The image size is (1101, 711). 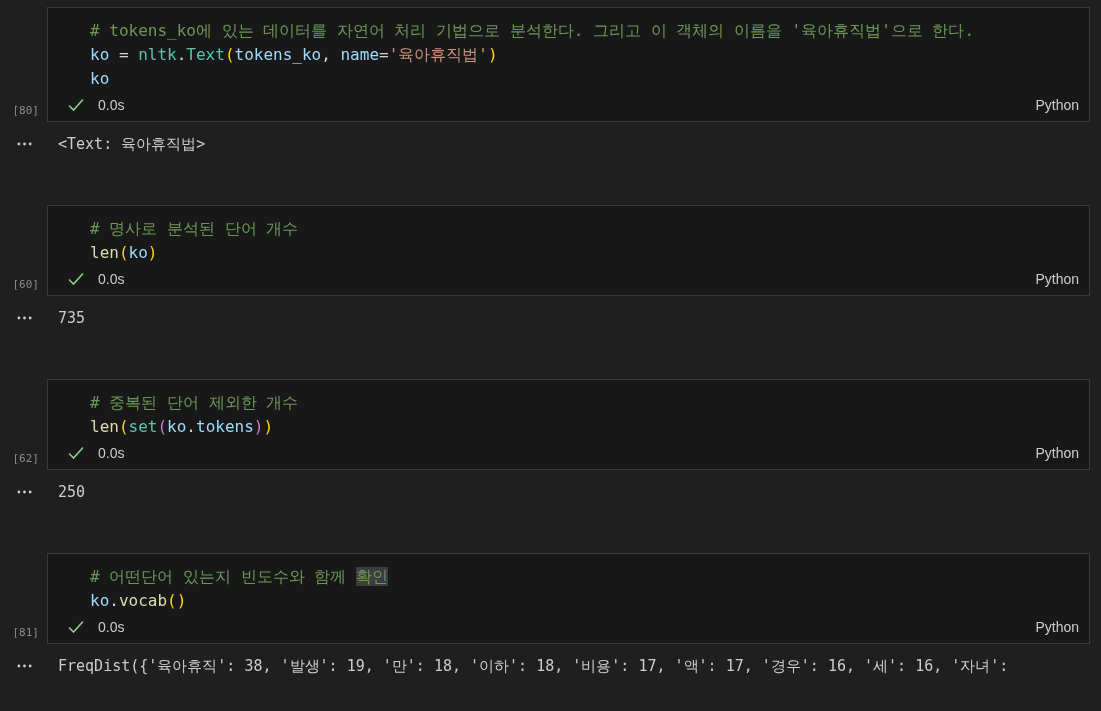 What do you see at coordinates (26, 459) in the screenshot?
I see `execution-count: [62]` at bounding box center [26, 459].